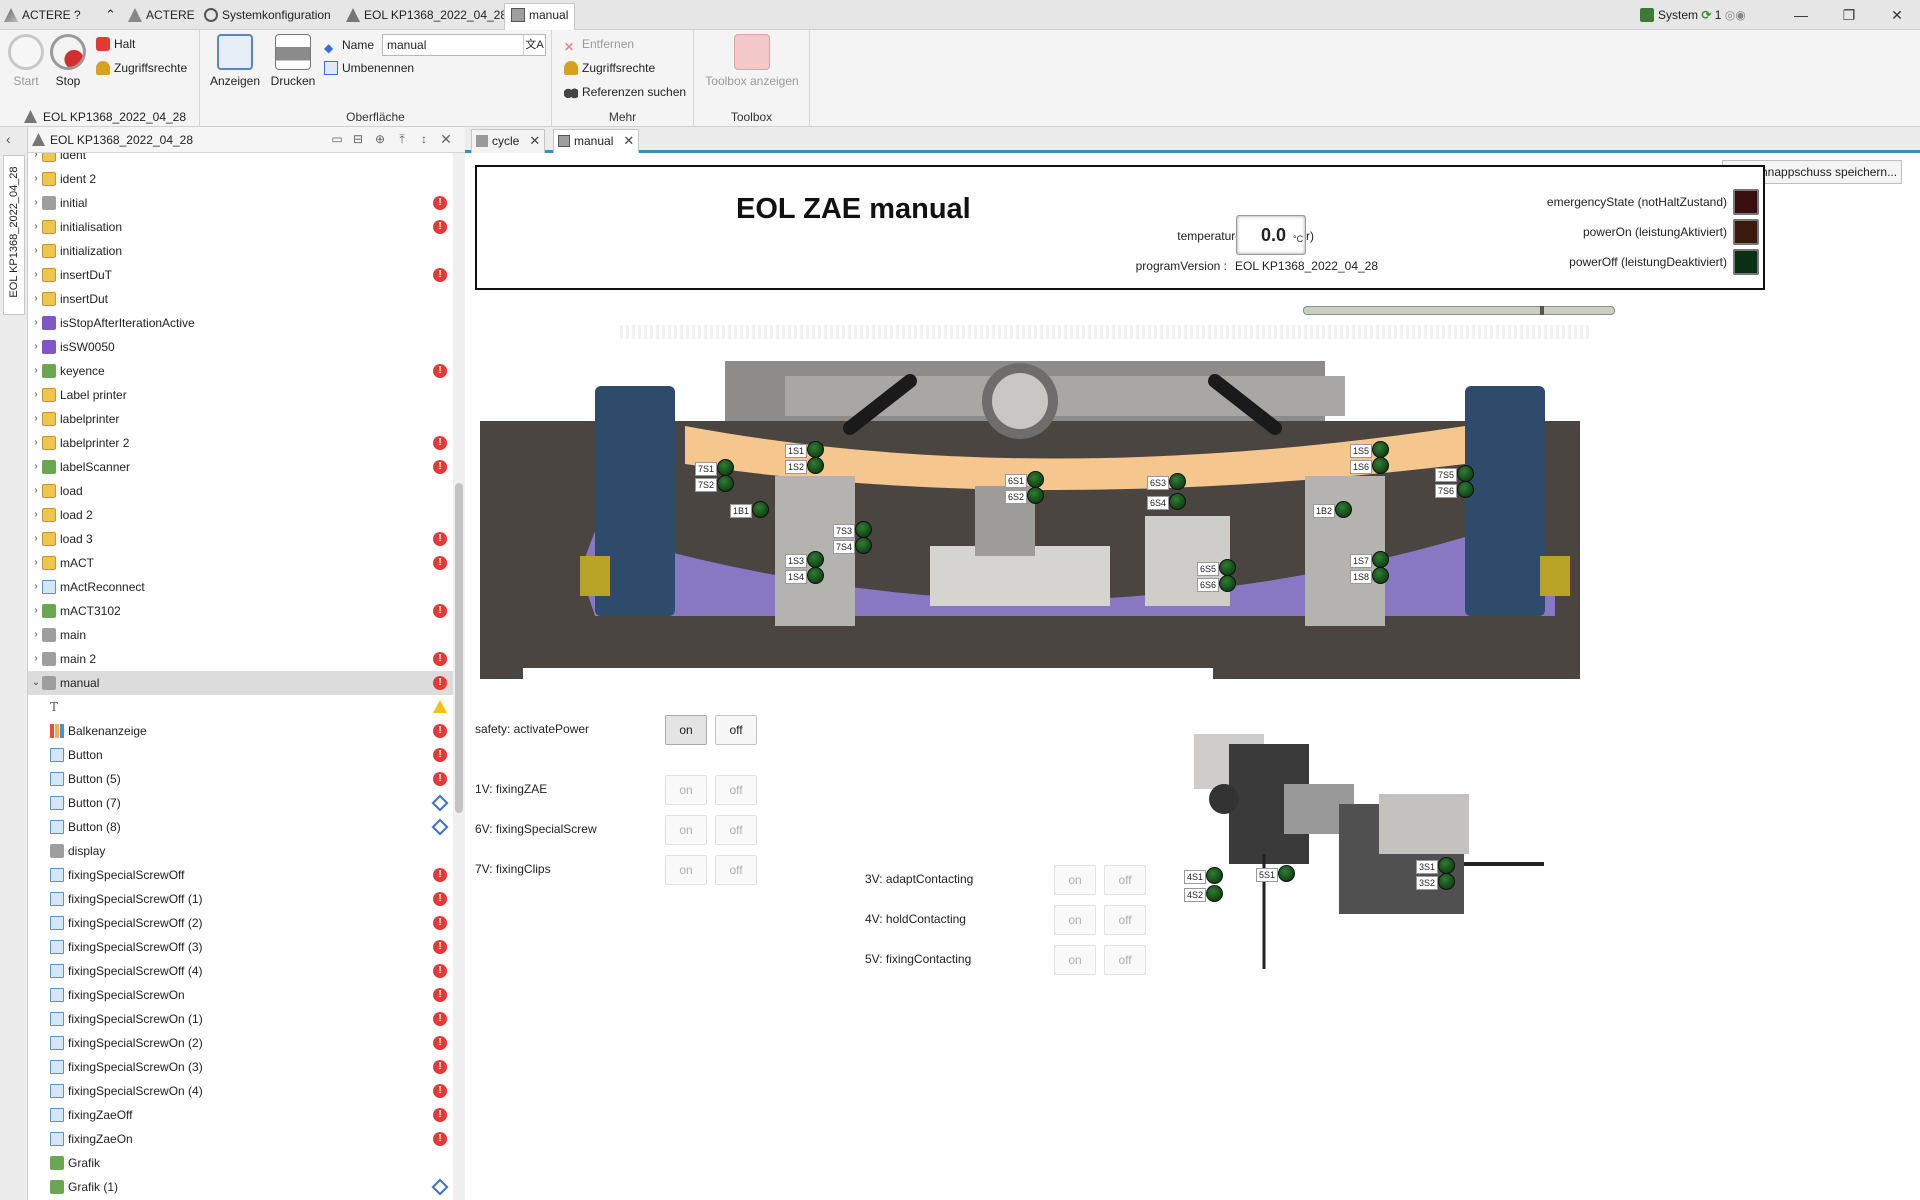  I want to click on tree-item: fixingZaeOn!, so click(240, 1139).